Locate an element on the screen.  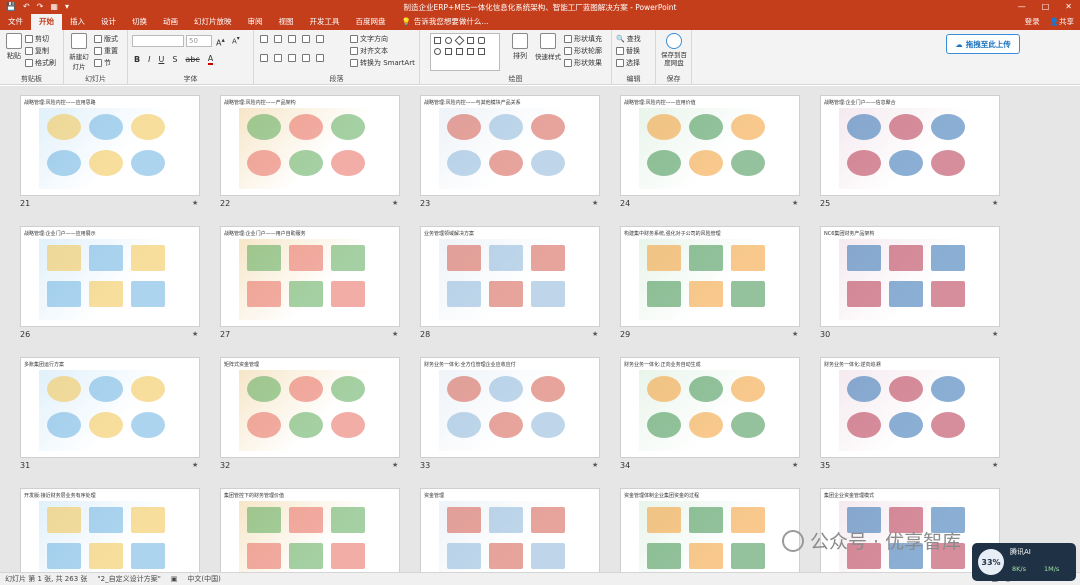
paste-button: 粘贴 is located at coordinates (14, 47).